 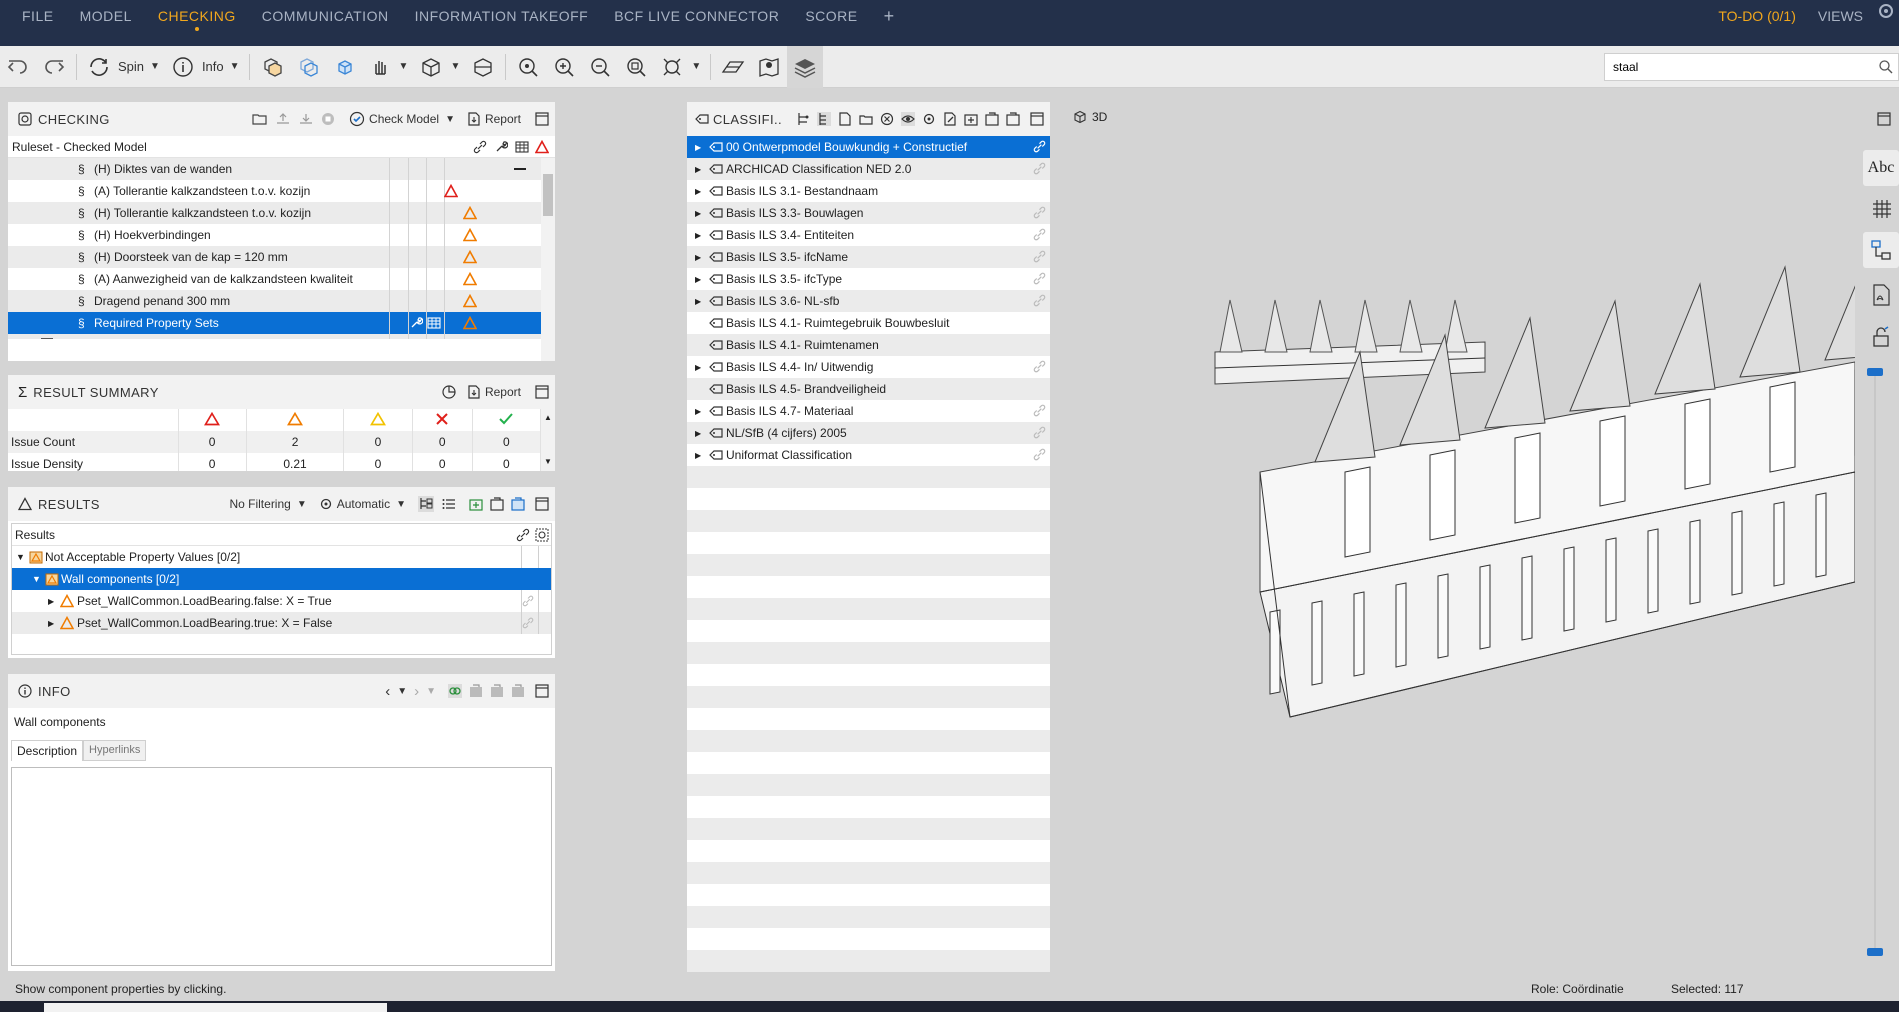 I want to click on todo-button: TO-DO (0/1), so click(x=1757, y=23).